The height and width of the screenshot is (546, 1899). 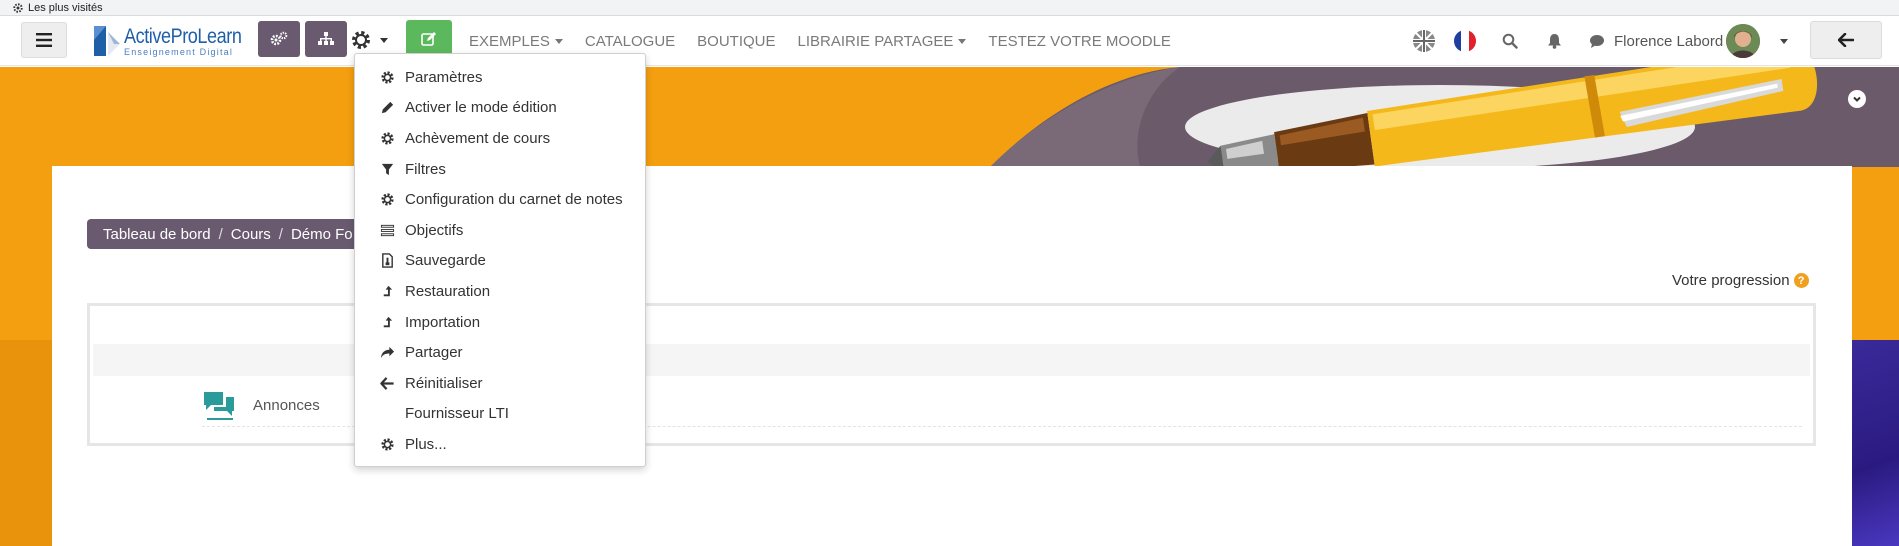 I want to click on activity-forum: Annonces, so click(x=261, y=405).